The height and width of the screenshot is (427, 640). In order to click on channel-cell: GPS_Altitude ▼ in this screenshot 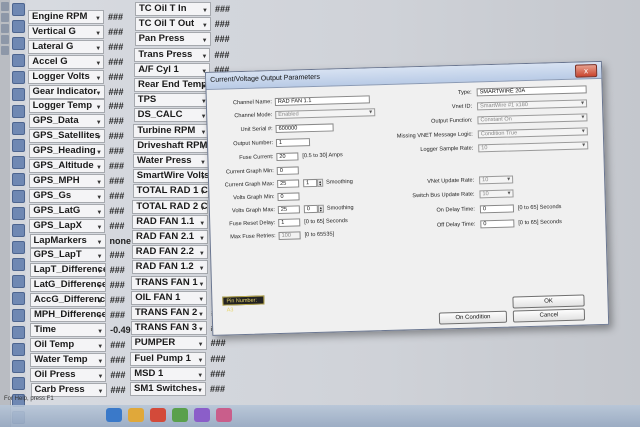, I will do `click(67, 166)`.